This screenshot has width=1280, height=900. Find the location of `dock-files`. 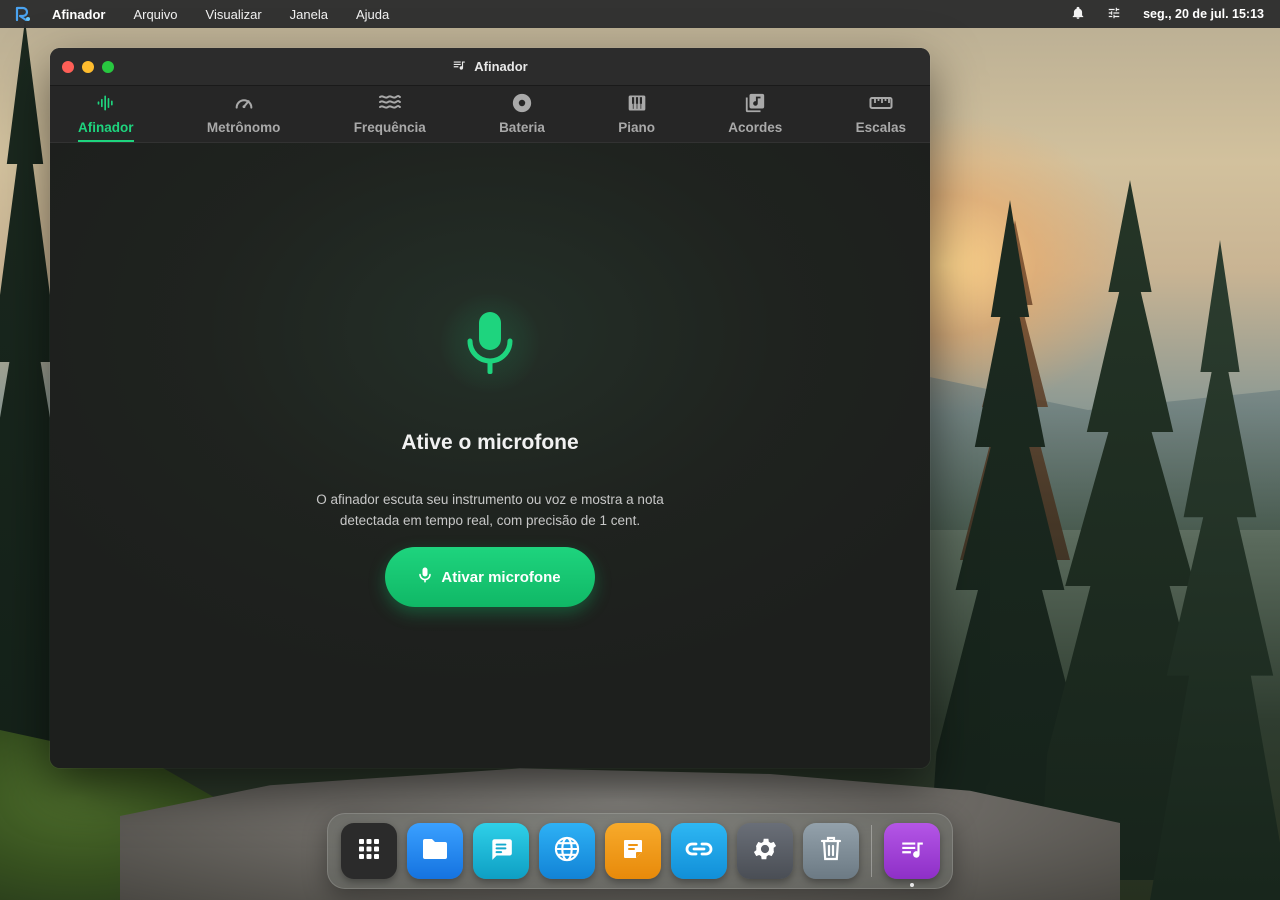

dock-files is located at coordinates (435, 851).